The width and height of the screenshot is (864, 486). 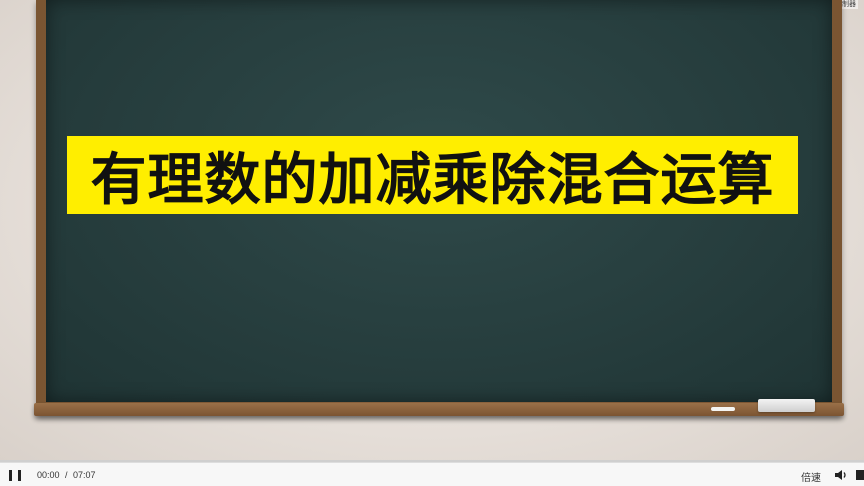 I want to click on player-controls, so click(x=432, y=474).